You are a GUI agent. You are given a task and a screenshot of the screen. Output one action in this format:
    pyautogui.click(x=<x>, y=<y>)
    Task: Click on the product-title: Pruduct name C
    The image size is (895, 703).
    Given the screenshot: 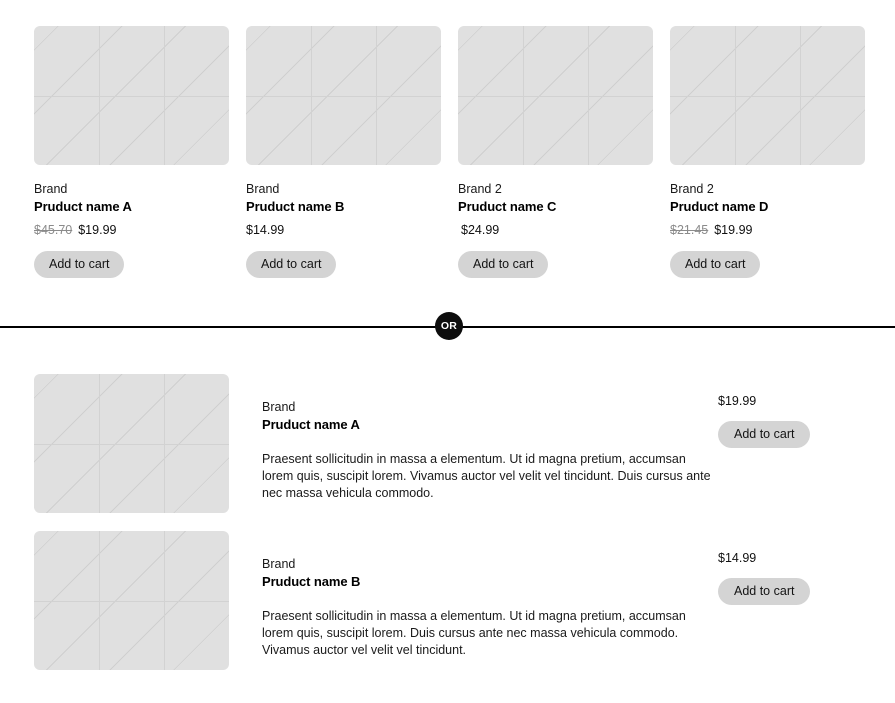 What is the action you would take?
    pyautogui.click(x=507, y=206)
    